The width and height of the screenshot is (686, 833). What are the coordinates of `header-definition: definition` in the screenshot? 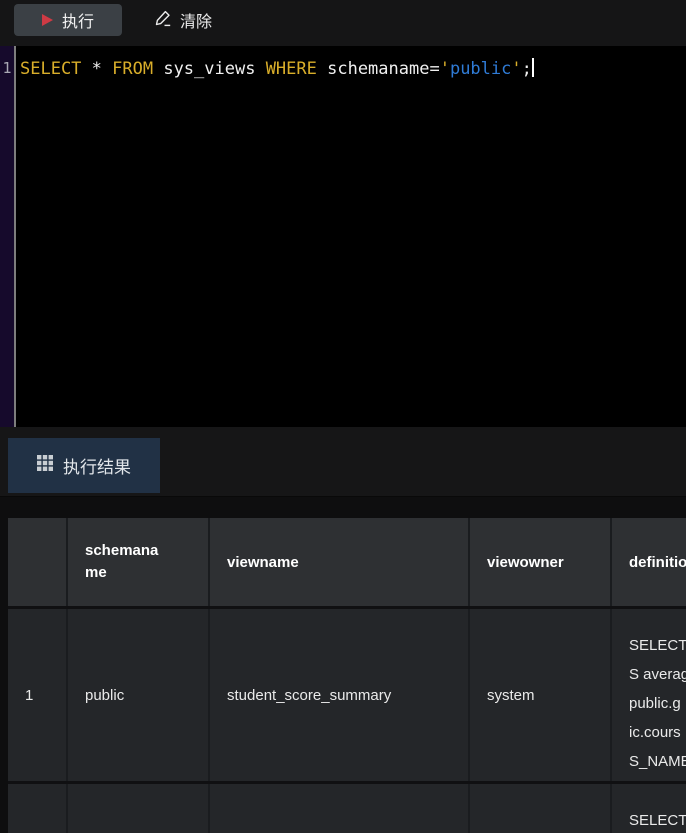 It's located at (649, 562).